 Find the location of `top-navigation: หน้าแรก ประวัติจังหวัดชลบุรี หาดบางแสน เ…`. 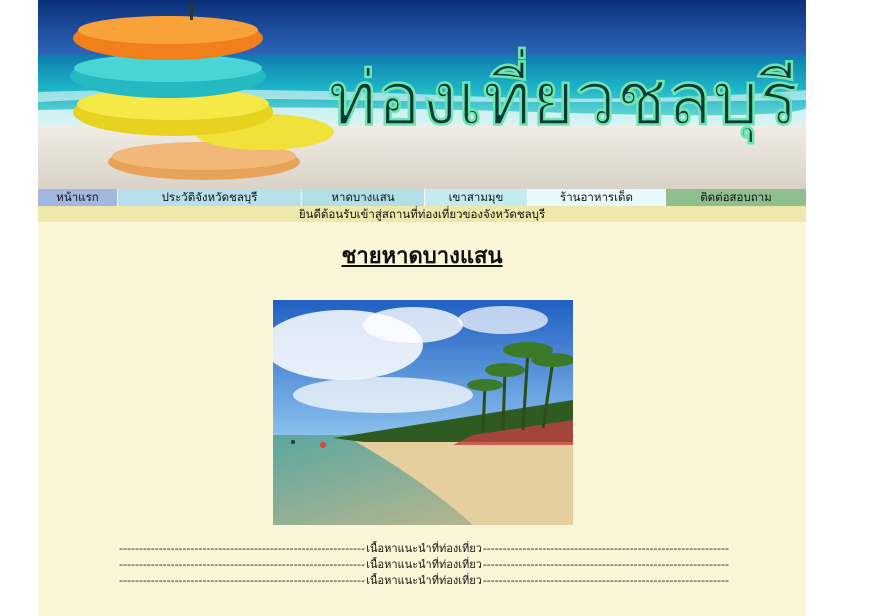

top-navigation: หน้าแรก ประวัติจังหวัดชลบุรี หาดบางแสน เ… is located at coordinates (422, 197).